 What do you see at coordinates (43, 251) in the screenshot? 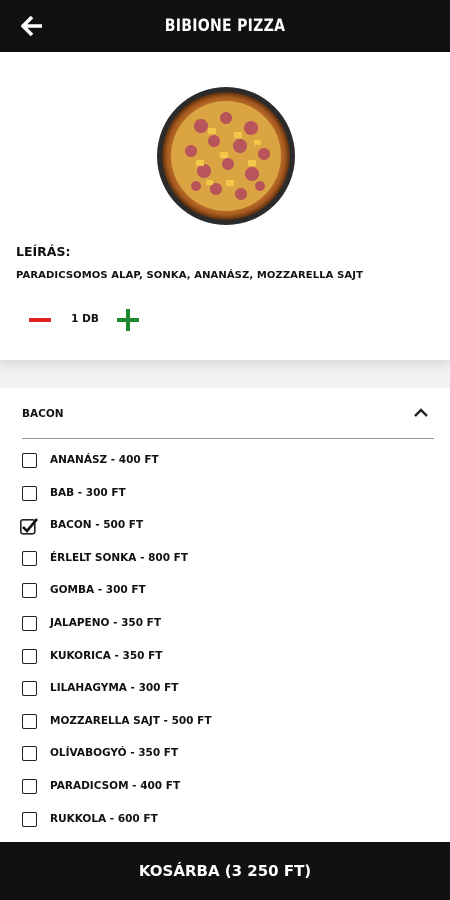
I see `description-label: LEÍRÁS:` at bounding box center [43, 251].